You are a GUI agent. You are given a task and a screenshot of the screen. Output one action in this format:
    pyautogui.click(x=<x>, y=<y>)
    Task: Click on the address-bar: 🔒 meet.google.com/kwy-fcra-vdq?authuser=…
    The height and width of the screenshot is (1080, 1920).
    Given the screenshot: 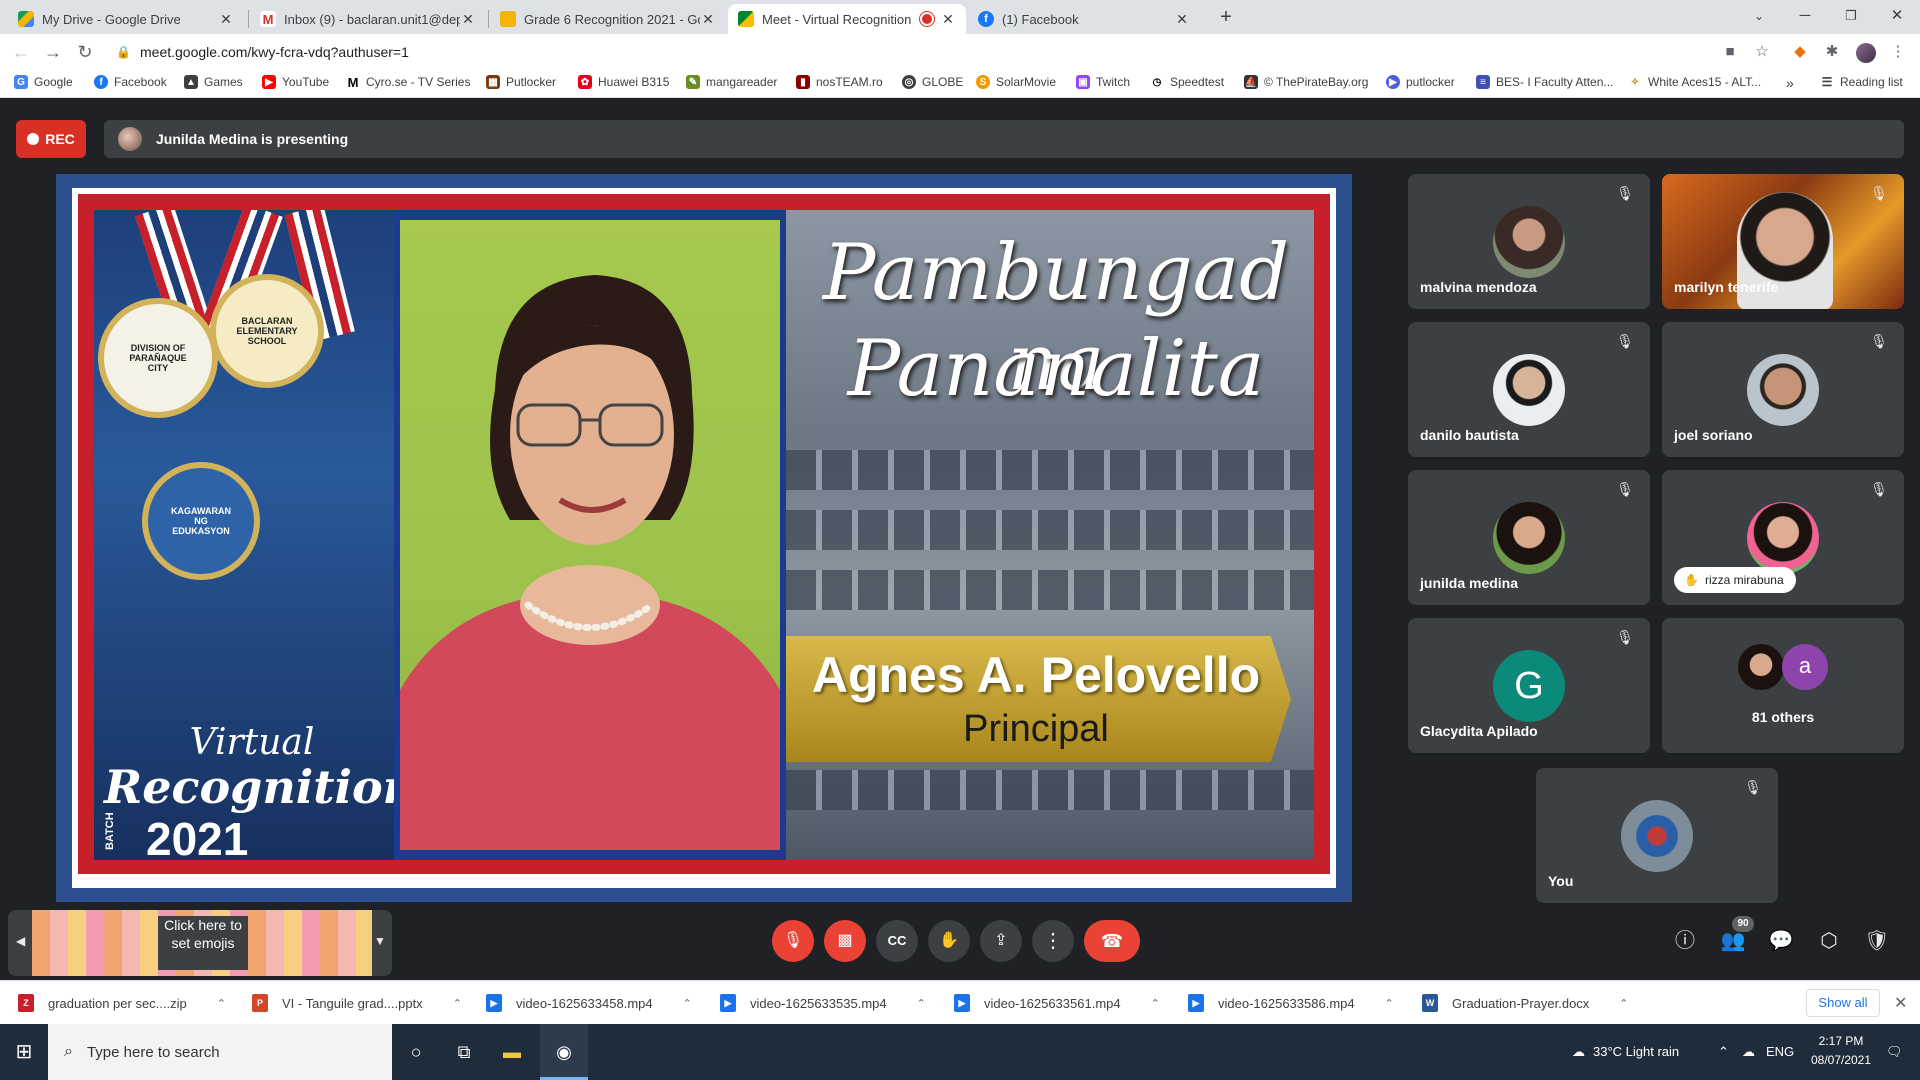 What is the action you would take?
    pyautogui.click(x=910, y=52)
    